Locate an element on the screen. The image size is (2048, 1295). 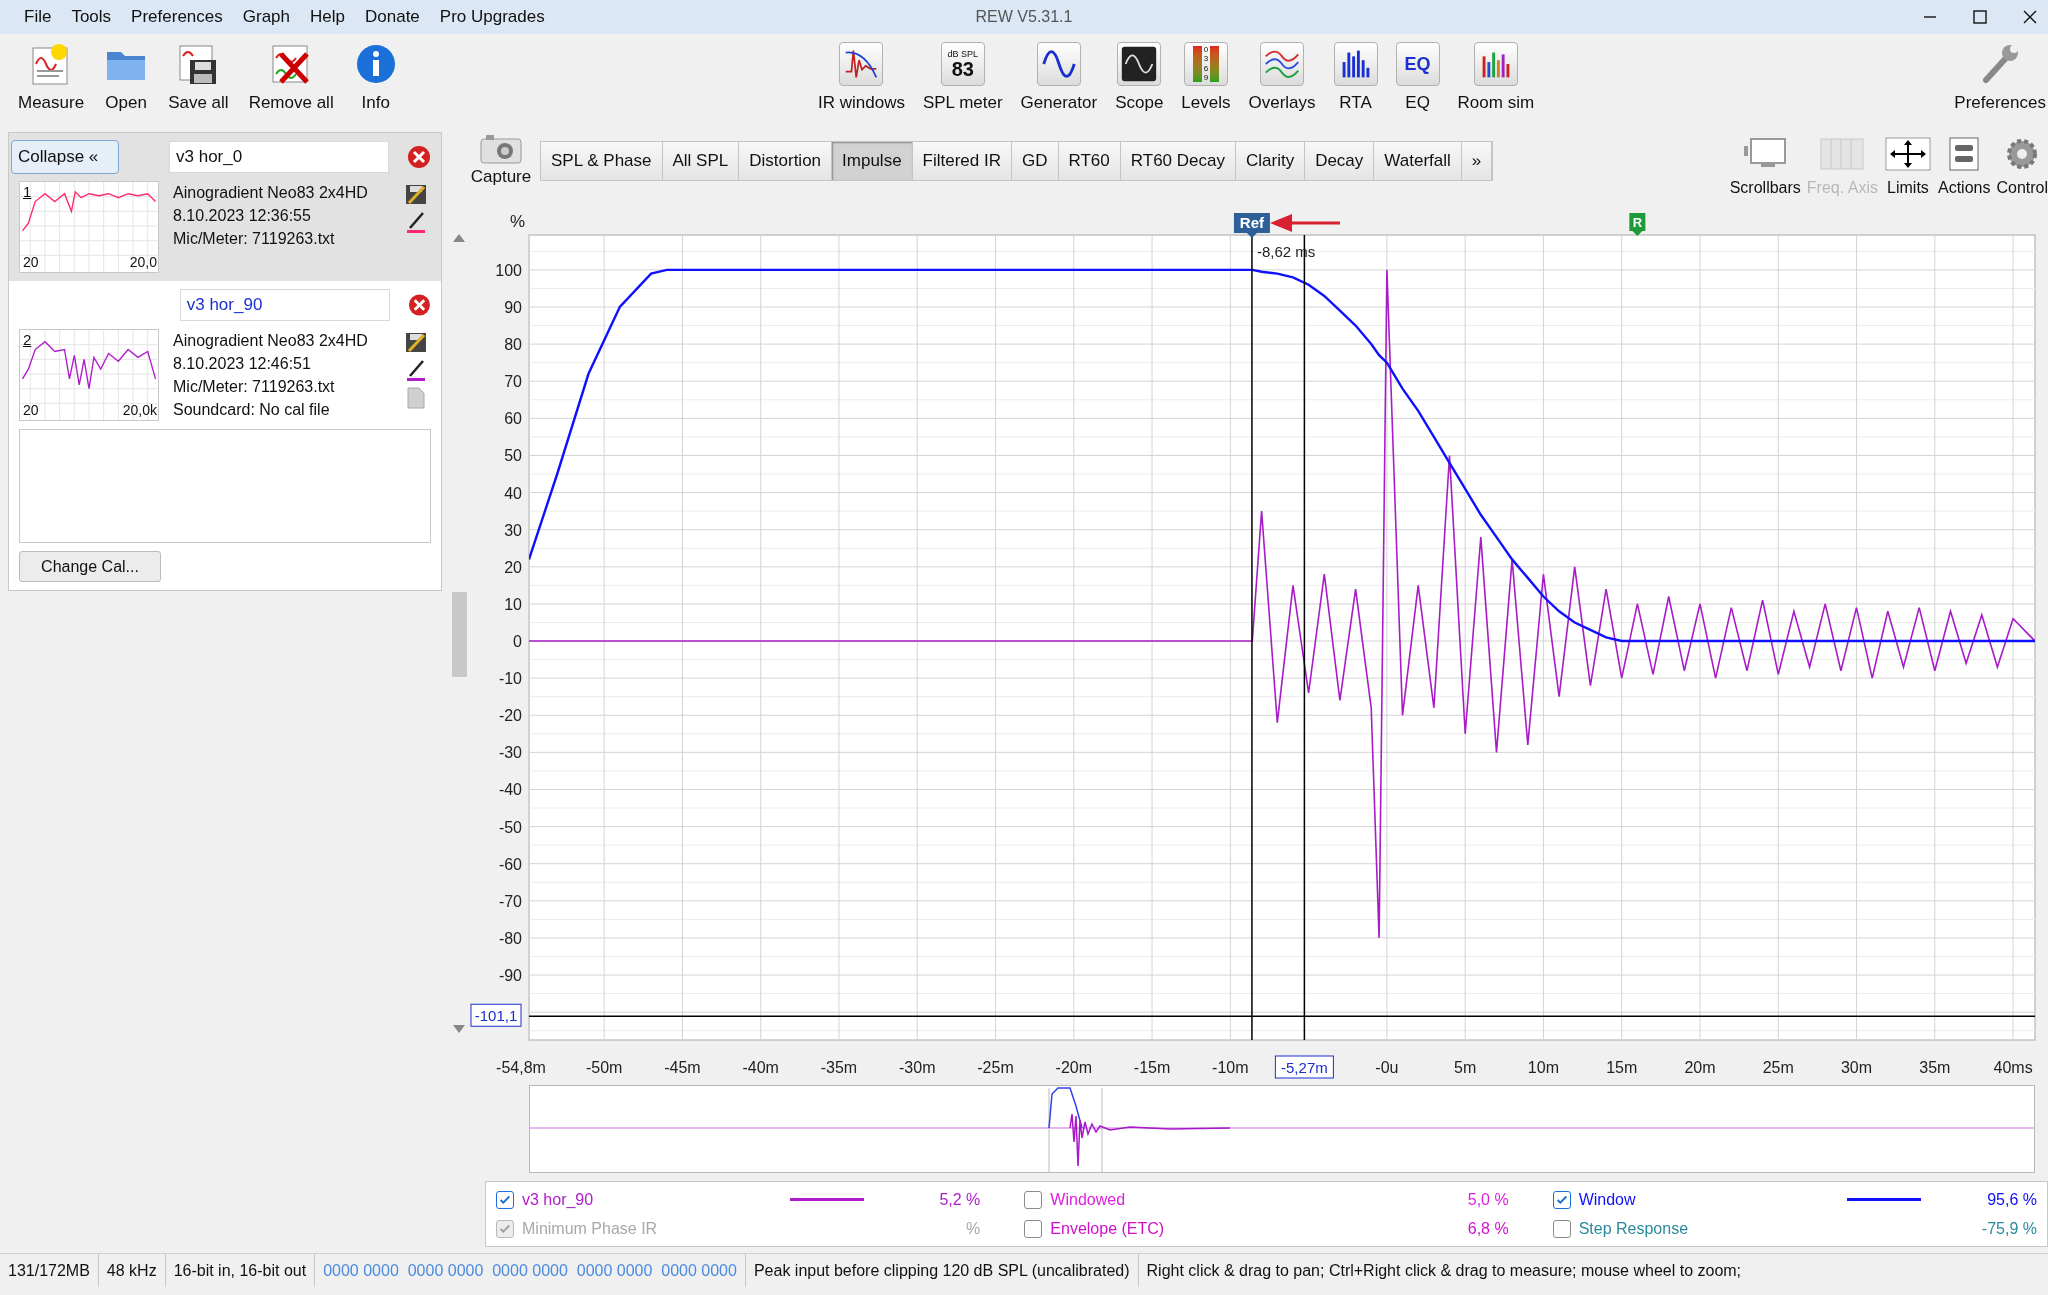
menu-item: Graph is located at coordinates (266, 17).